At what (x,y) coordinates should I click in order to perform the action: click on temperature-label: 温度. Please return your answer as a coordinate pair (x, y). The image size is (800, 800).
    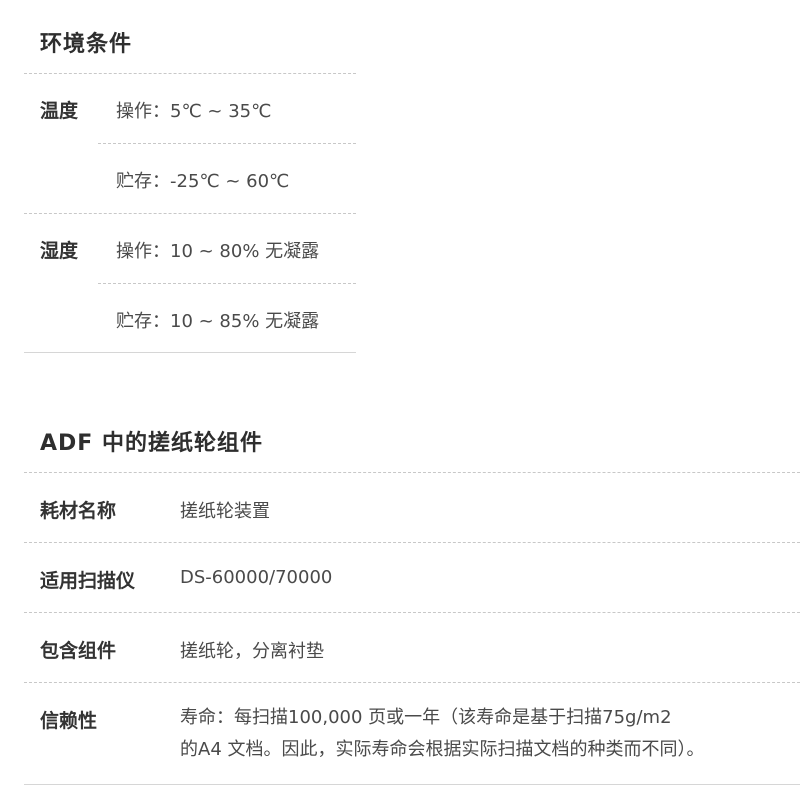
    Looking at the image, I should click on (59, 111).